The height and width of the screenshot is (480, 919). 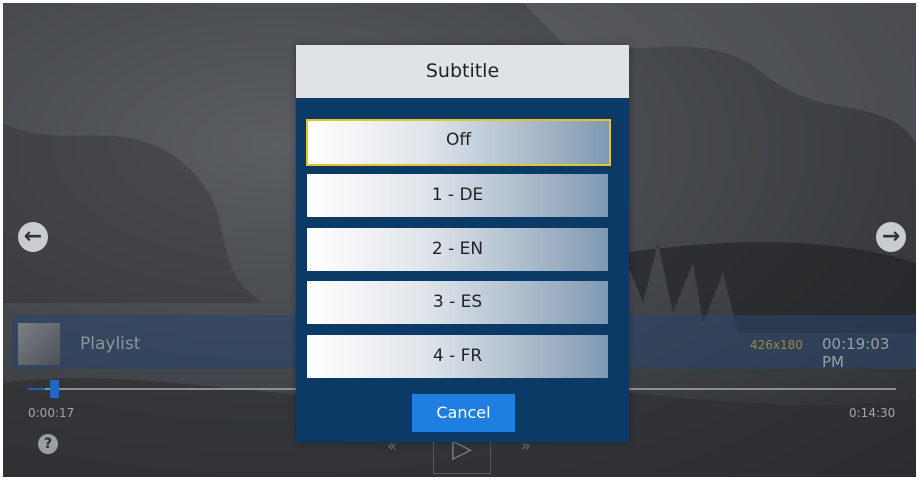 What do you see at coordinates (39, 344) in the screenshot?
I see `playlist-thumbnail` at bounding box center [39, 344].